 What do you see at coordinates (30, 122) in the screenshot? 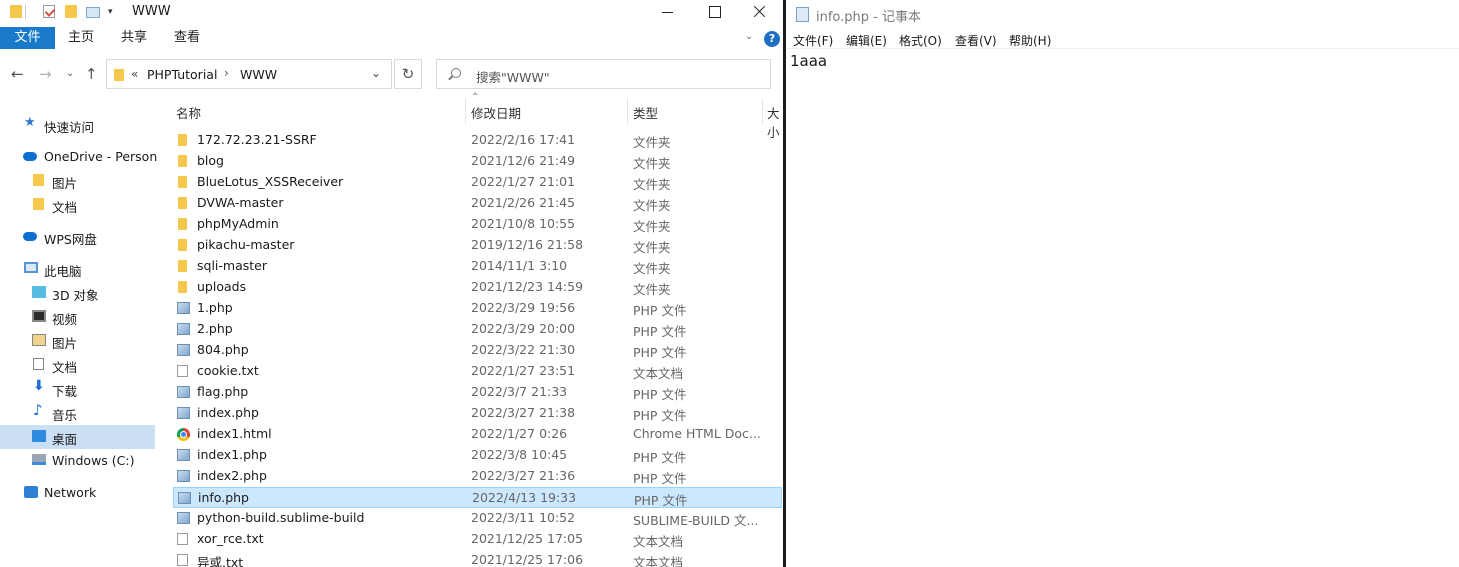
I see `star-icon: ★` at bounding box center [30, 122].